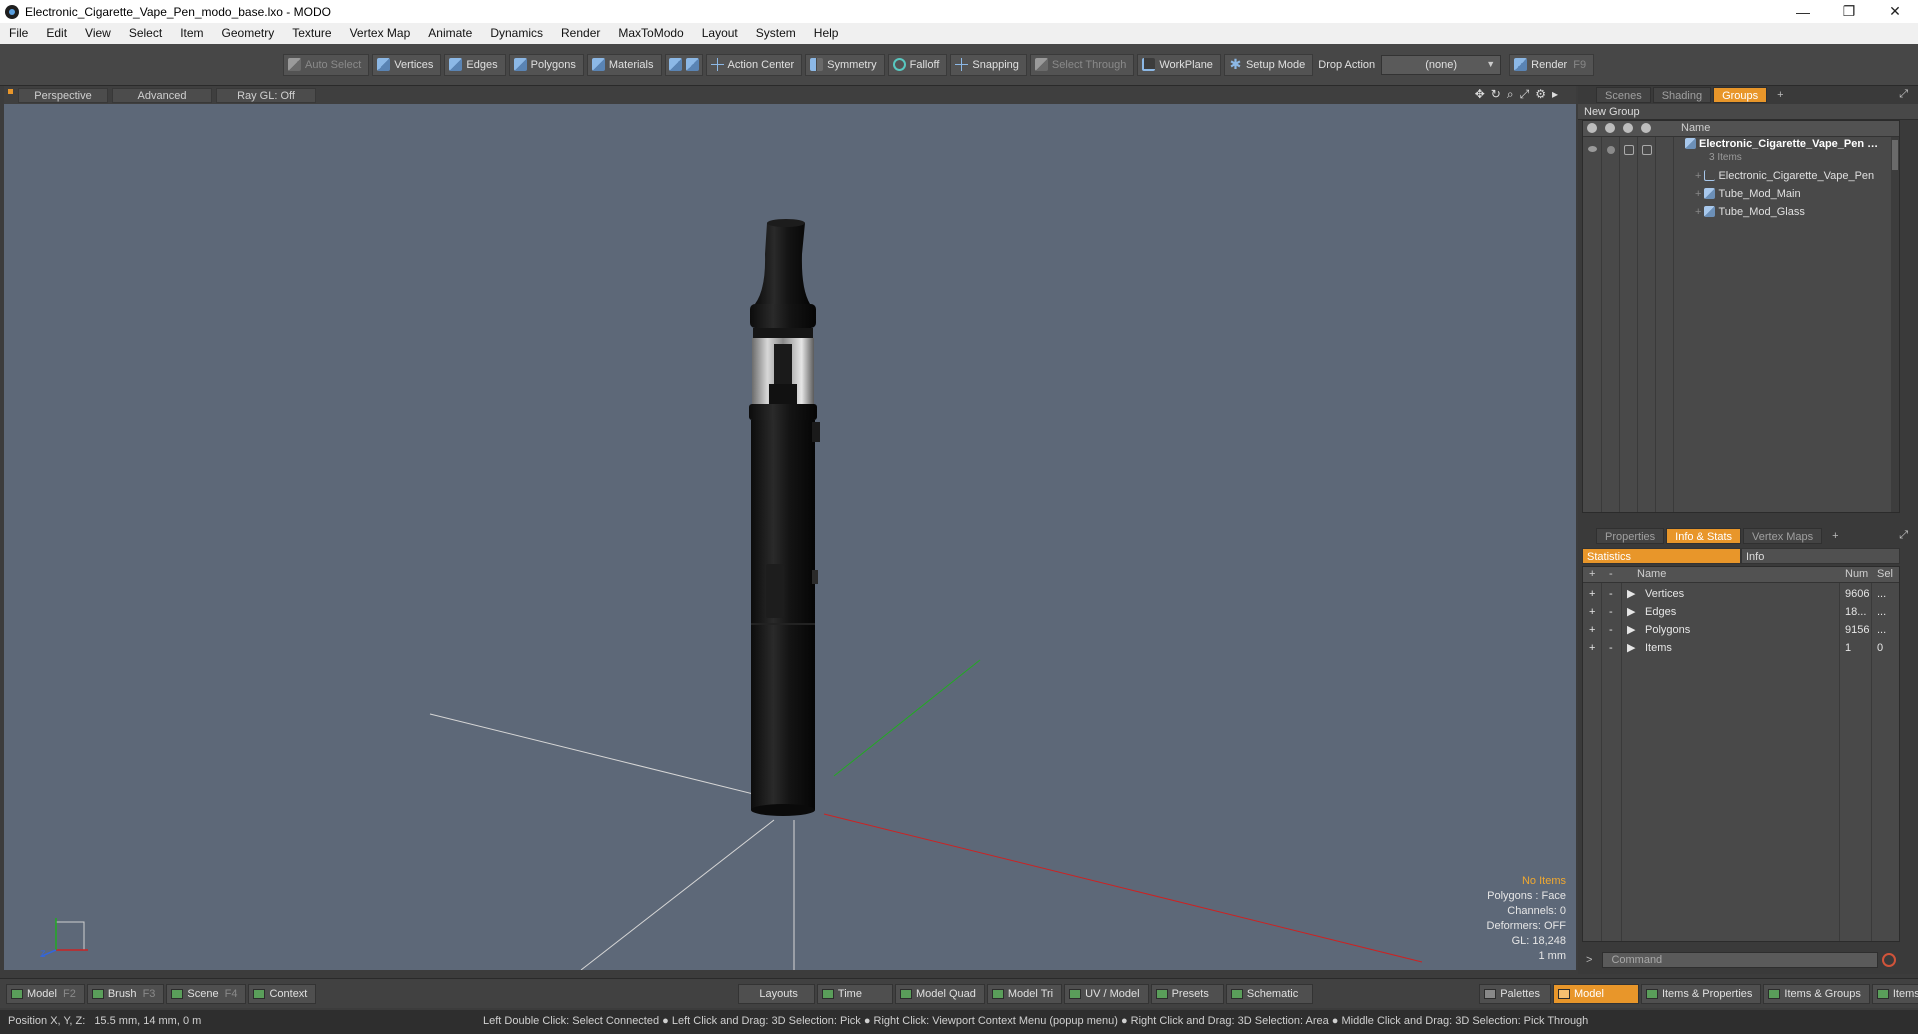 This screenshot has width=1918, height=1034. What do you see at coordinates (191, 33) in the screenshot?
I see `menu-item: Item` at bounding box center [191, 33].